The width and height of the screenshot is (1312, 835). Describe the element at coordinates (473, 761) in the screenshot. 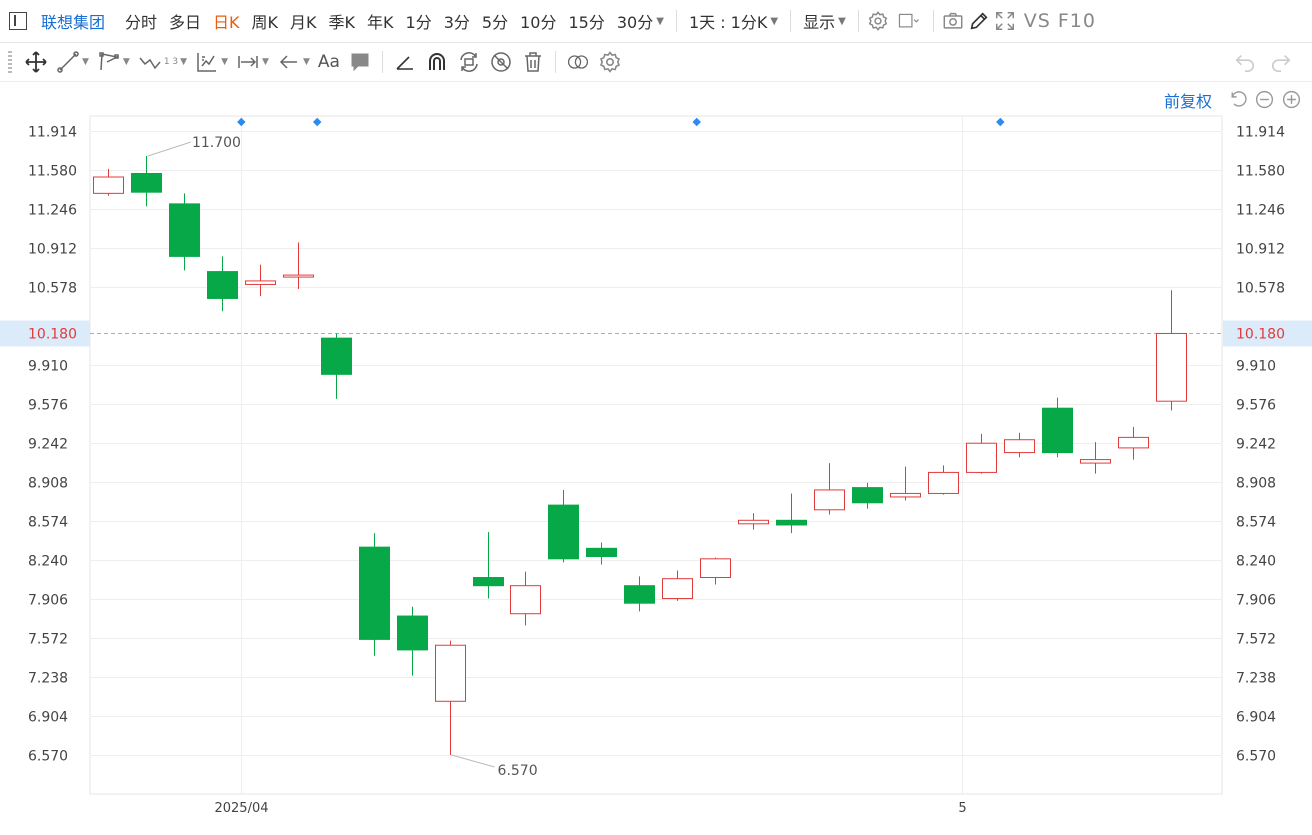

I see `low-annotation-leader` at that location.